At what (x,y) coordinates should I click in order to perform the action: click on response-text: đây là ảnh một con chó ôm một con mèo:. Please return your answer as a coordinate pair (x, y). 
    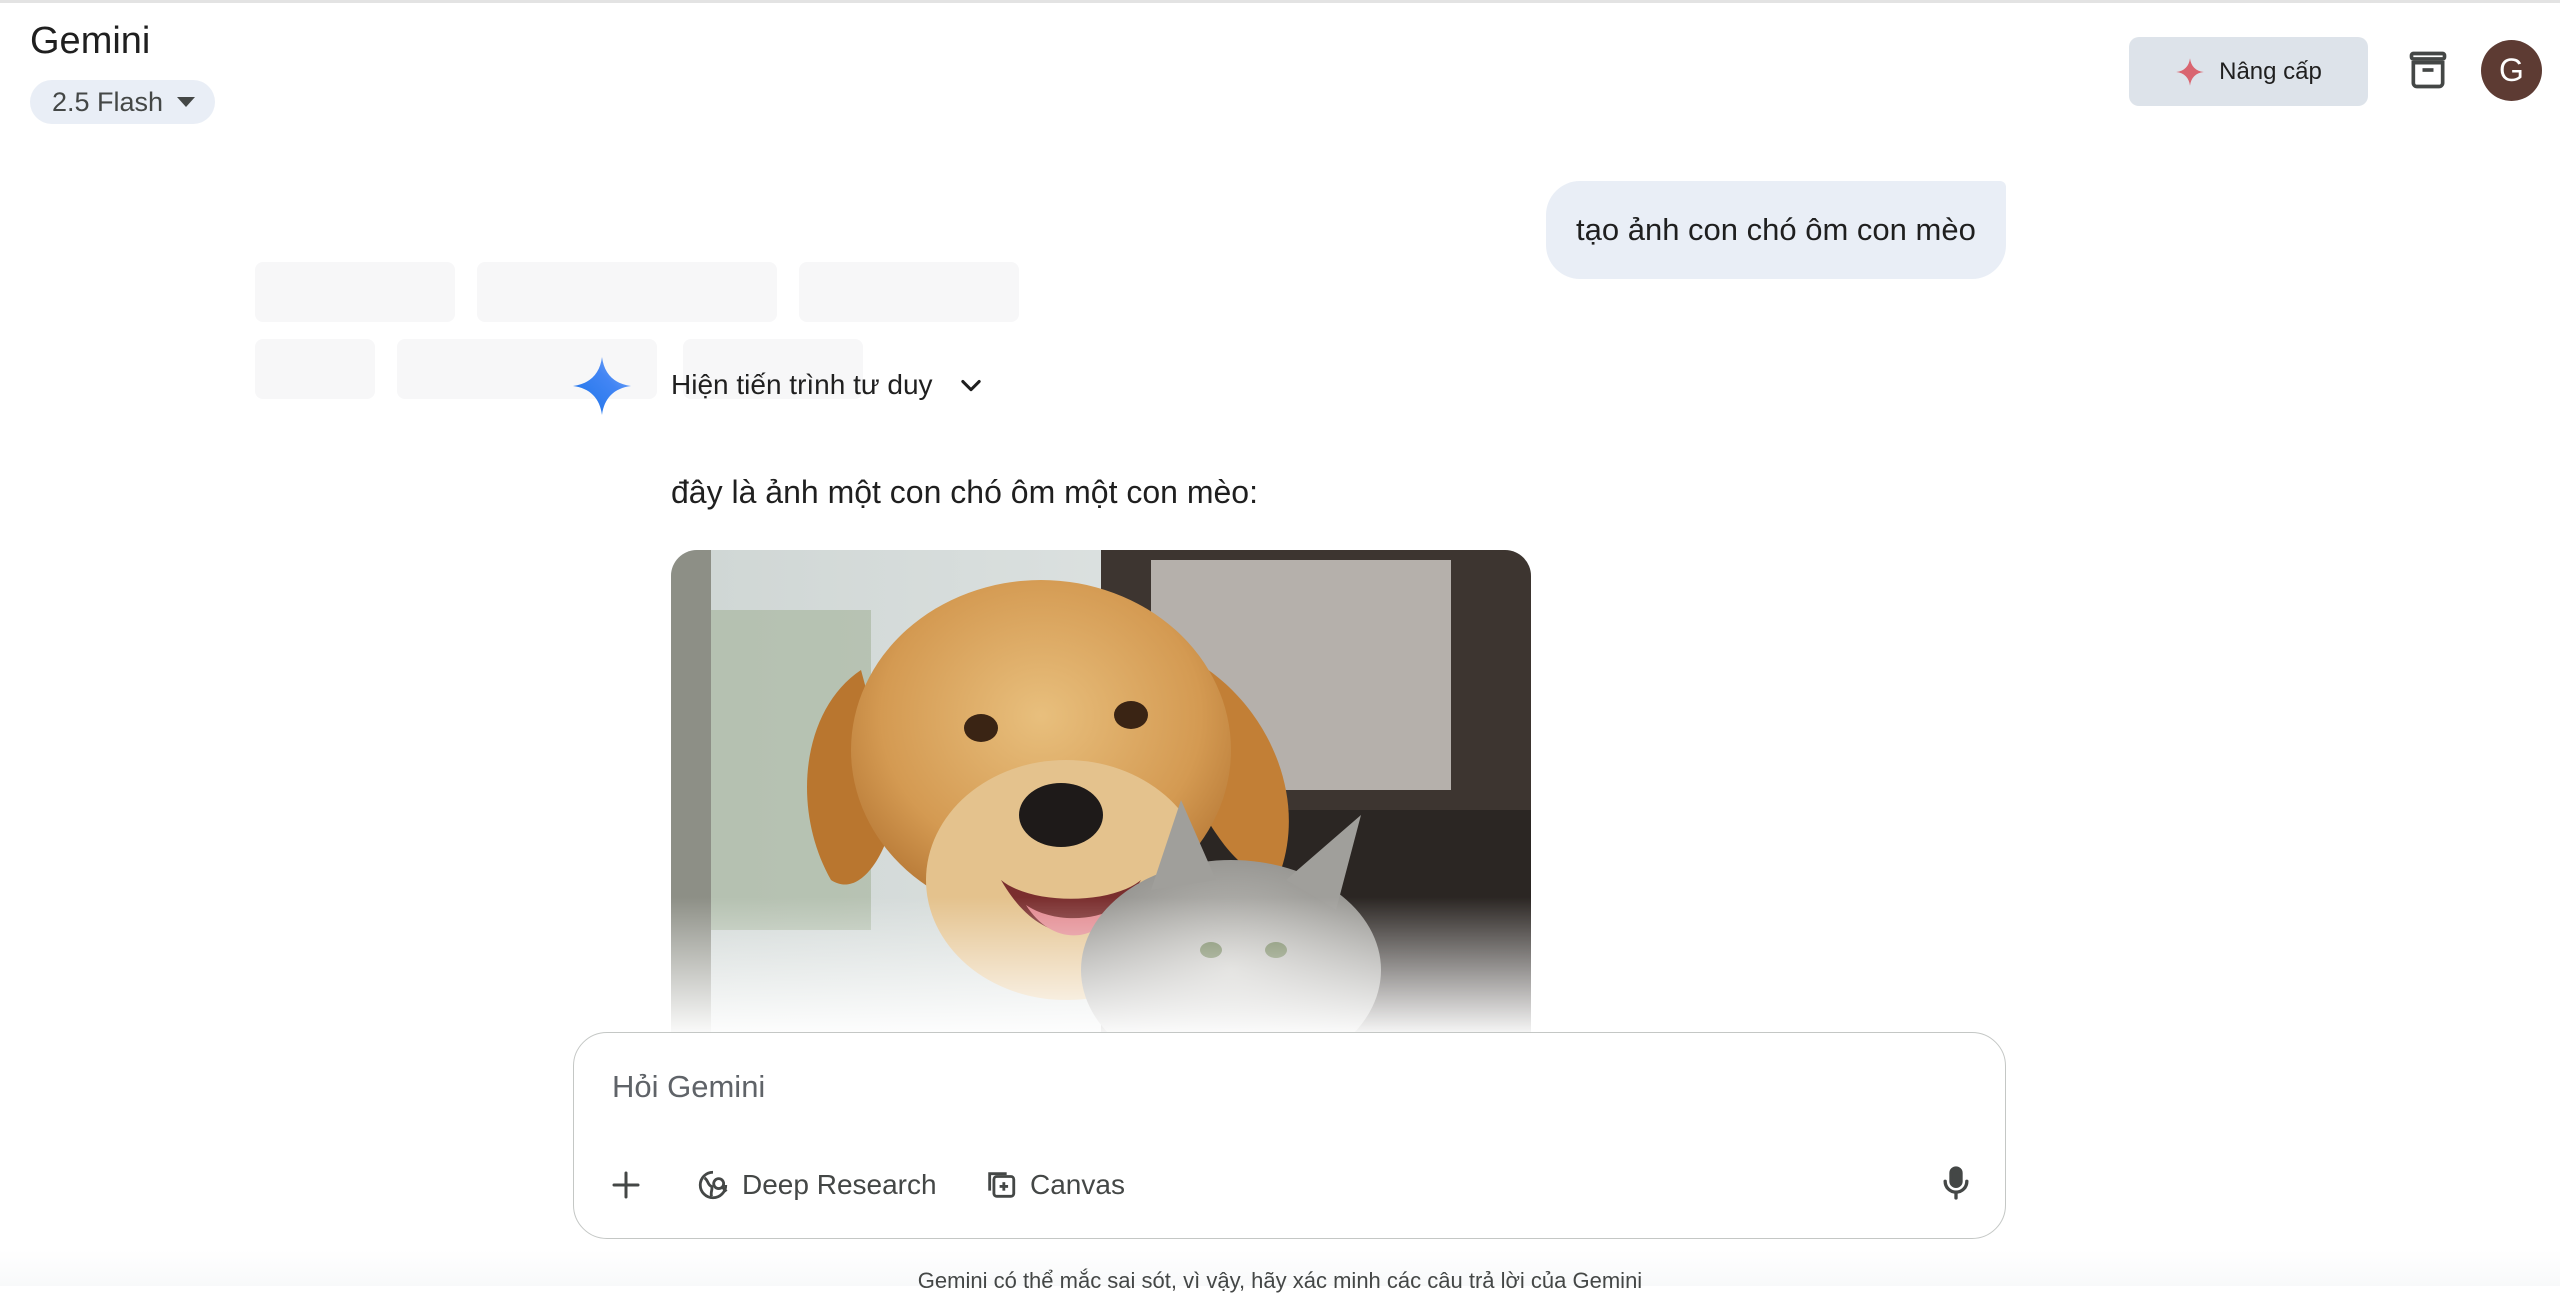
    Looking at the image, I should click on (964, 492).